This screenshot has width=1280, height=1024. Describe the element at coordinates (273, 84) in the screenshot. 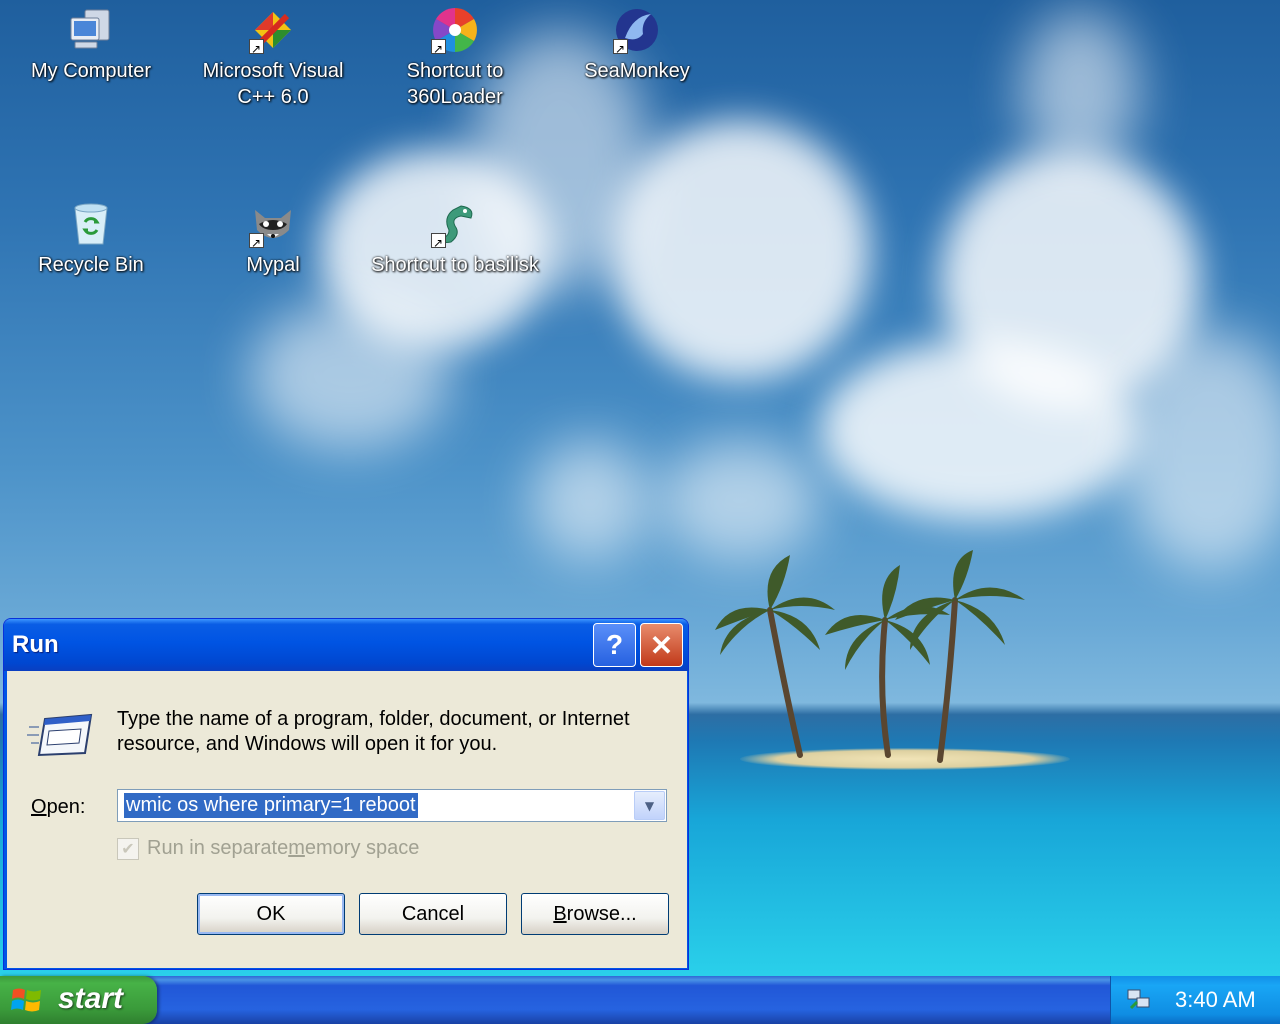

I see `desktop-icon-label: Microsoft Visual C++ 6.0` at that location.